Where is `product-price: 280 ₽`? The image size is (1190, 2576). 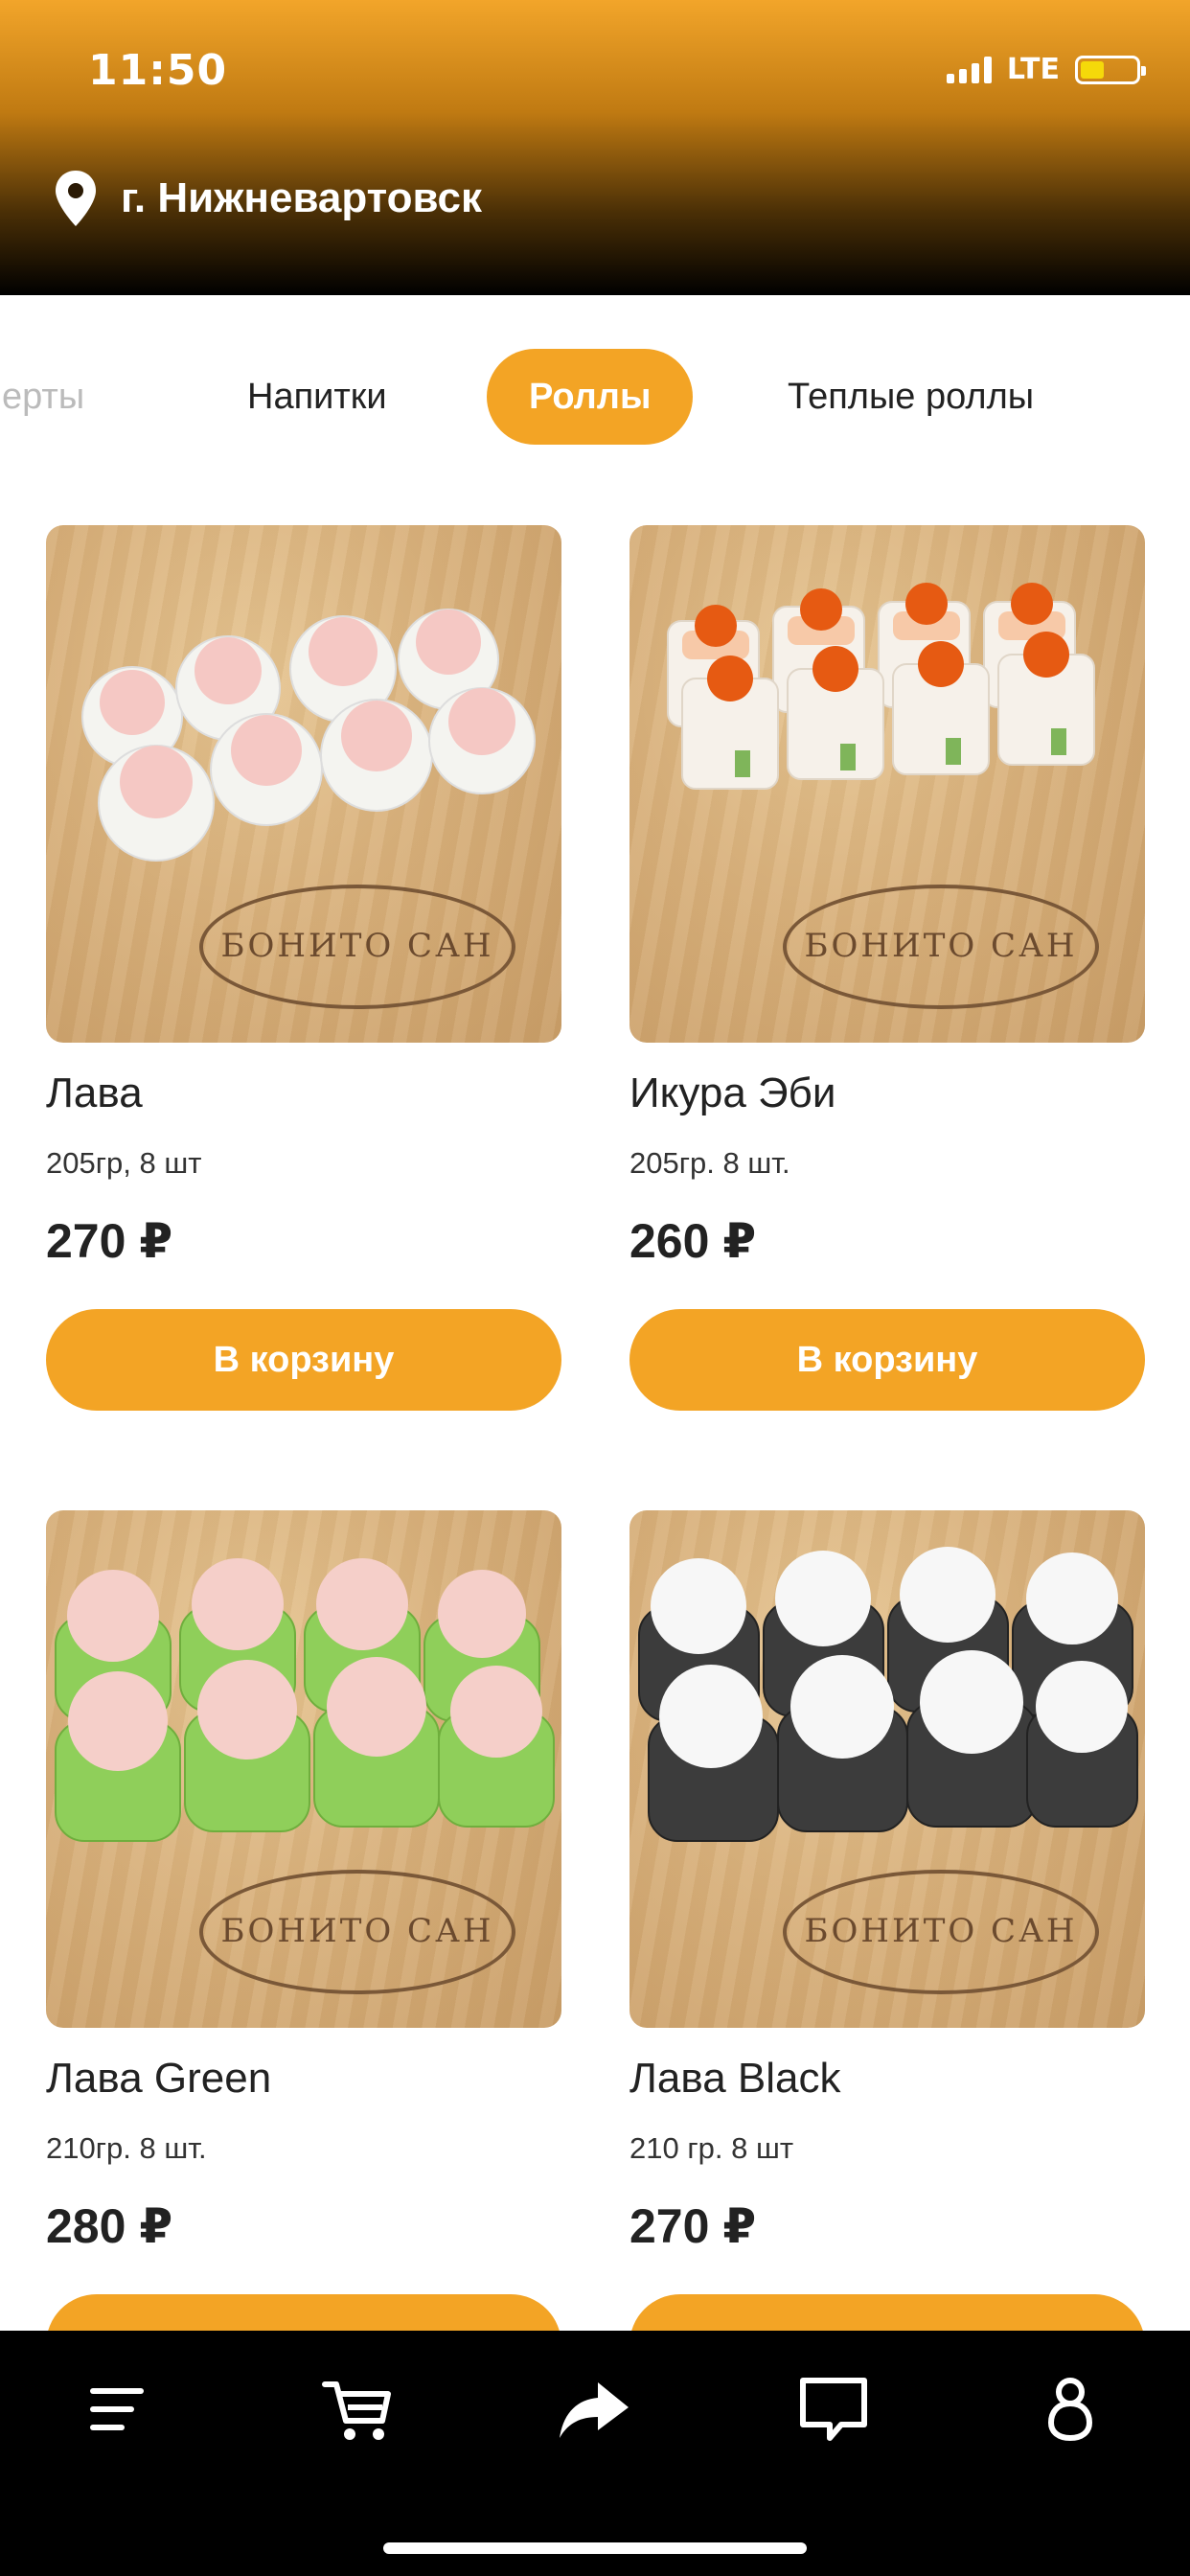 product-price: 280 ₽ is located at coordinates (109, 2226).